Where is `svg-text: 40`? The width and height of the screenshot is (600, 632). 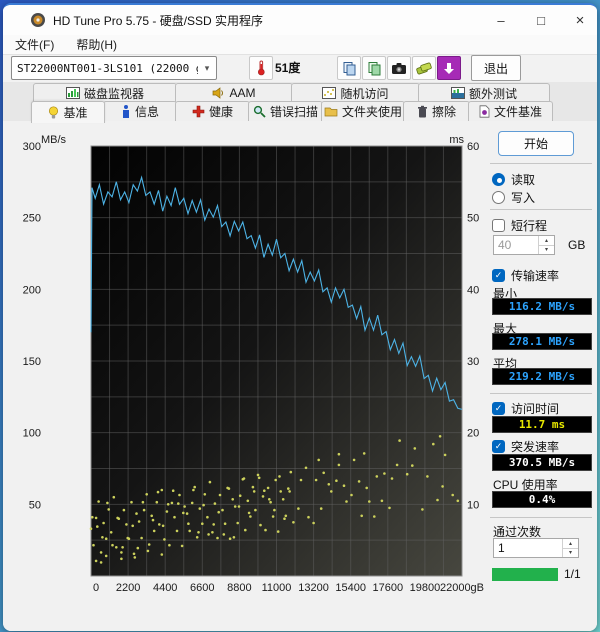 svg-text: 40 is located at coordinates (473, 290).